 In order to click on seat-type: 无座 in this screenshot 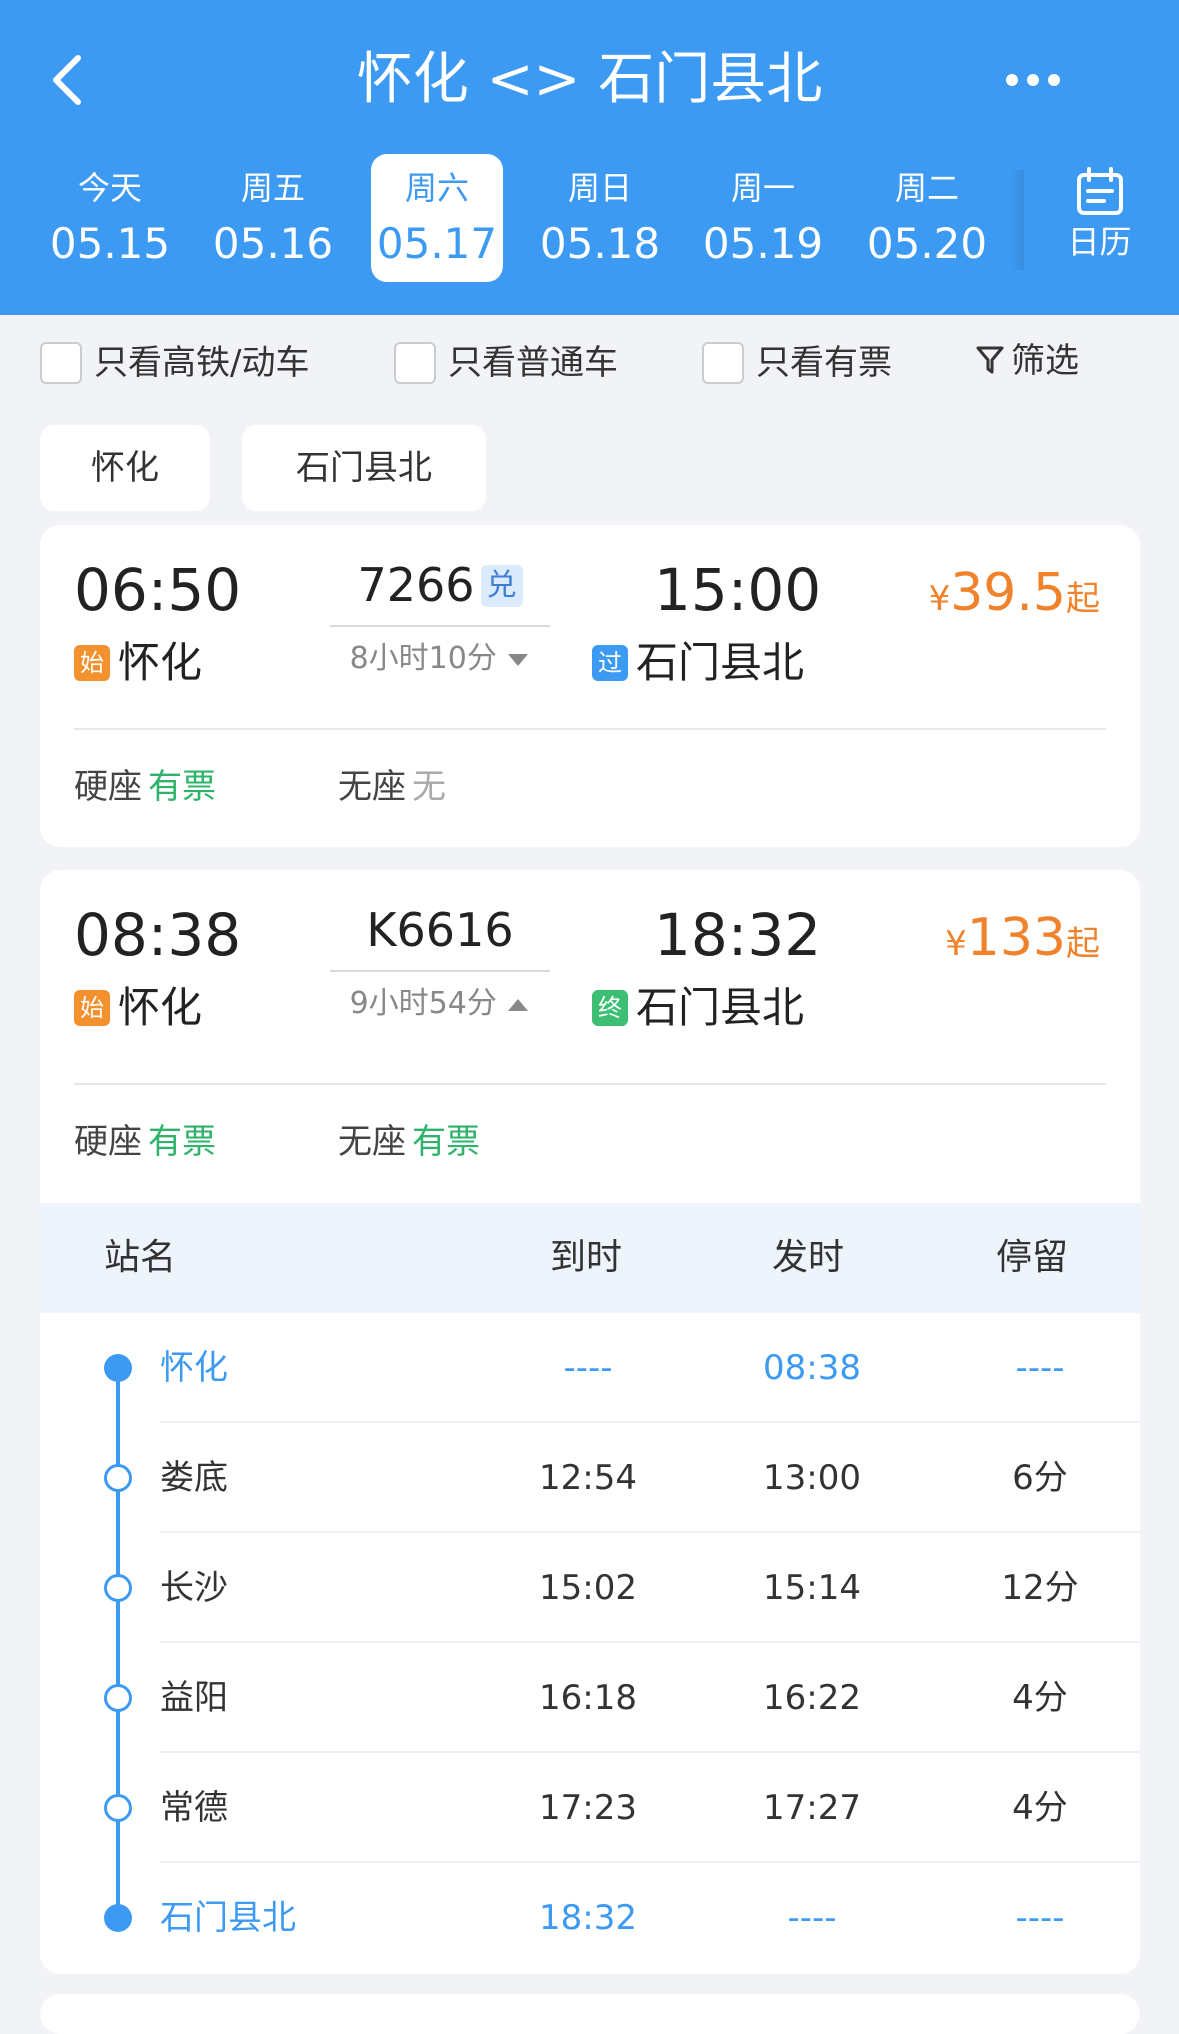, I will do `click(372, 1142)`.